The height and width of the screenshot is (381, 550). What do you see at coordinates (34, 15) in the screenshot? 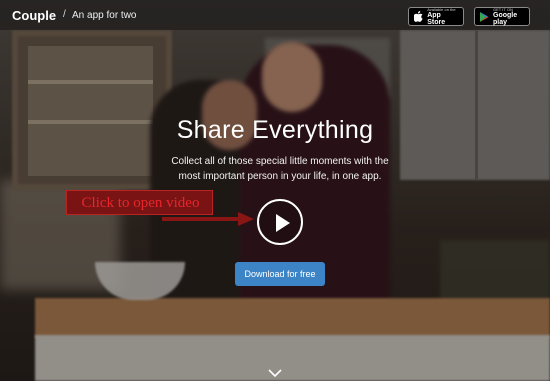
I see `brand-logo: Couple` at bounding box center [34, 15].